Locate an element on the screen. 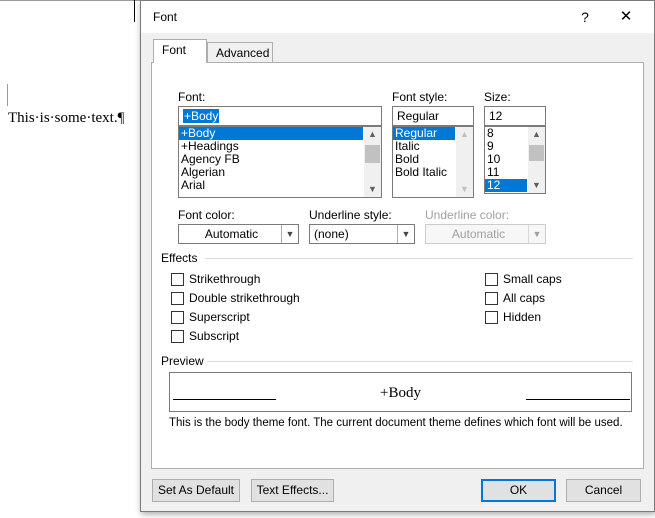 This screenshot has width=655, height=518. title-bar: Font ? ✕ is located at coordinates (397, 17).